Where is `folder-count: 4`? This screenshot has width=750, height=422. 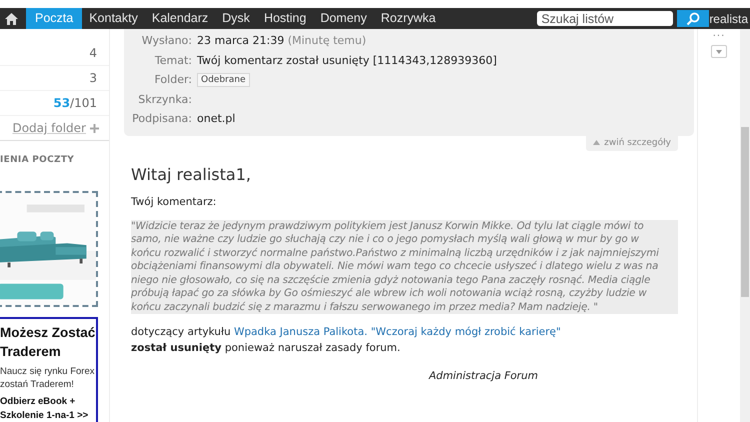 folder-count: 4 is located at coordinates (93, 53).